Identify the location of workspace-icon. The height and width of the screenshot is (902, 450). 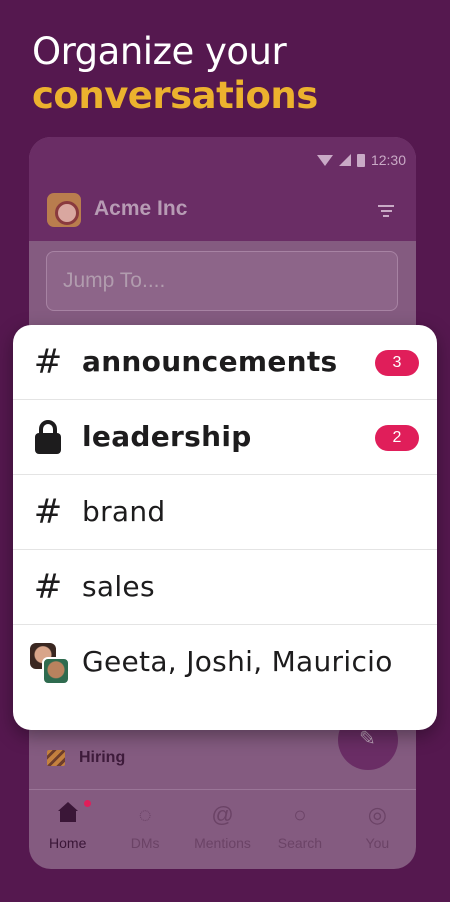
(64, 210).